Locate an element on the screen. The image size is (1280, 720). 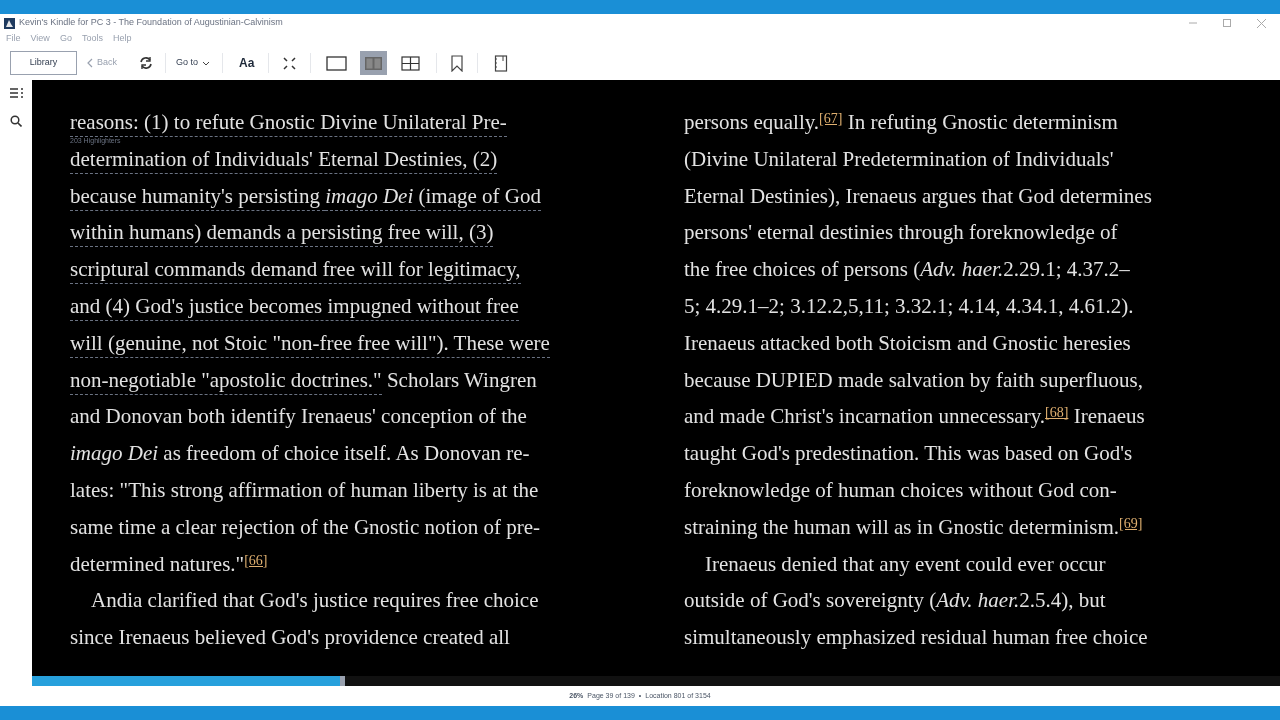
footnote-link: [66] is located at coordinates (256, 561).